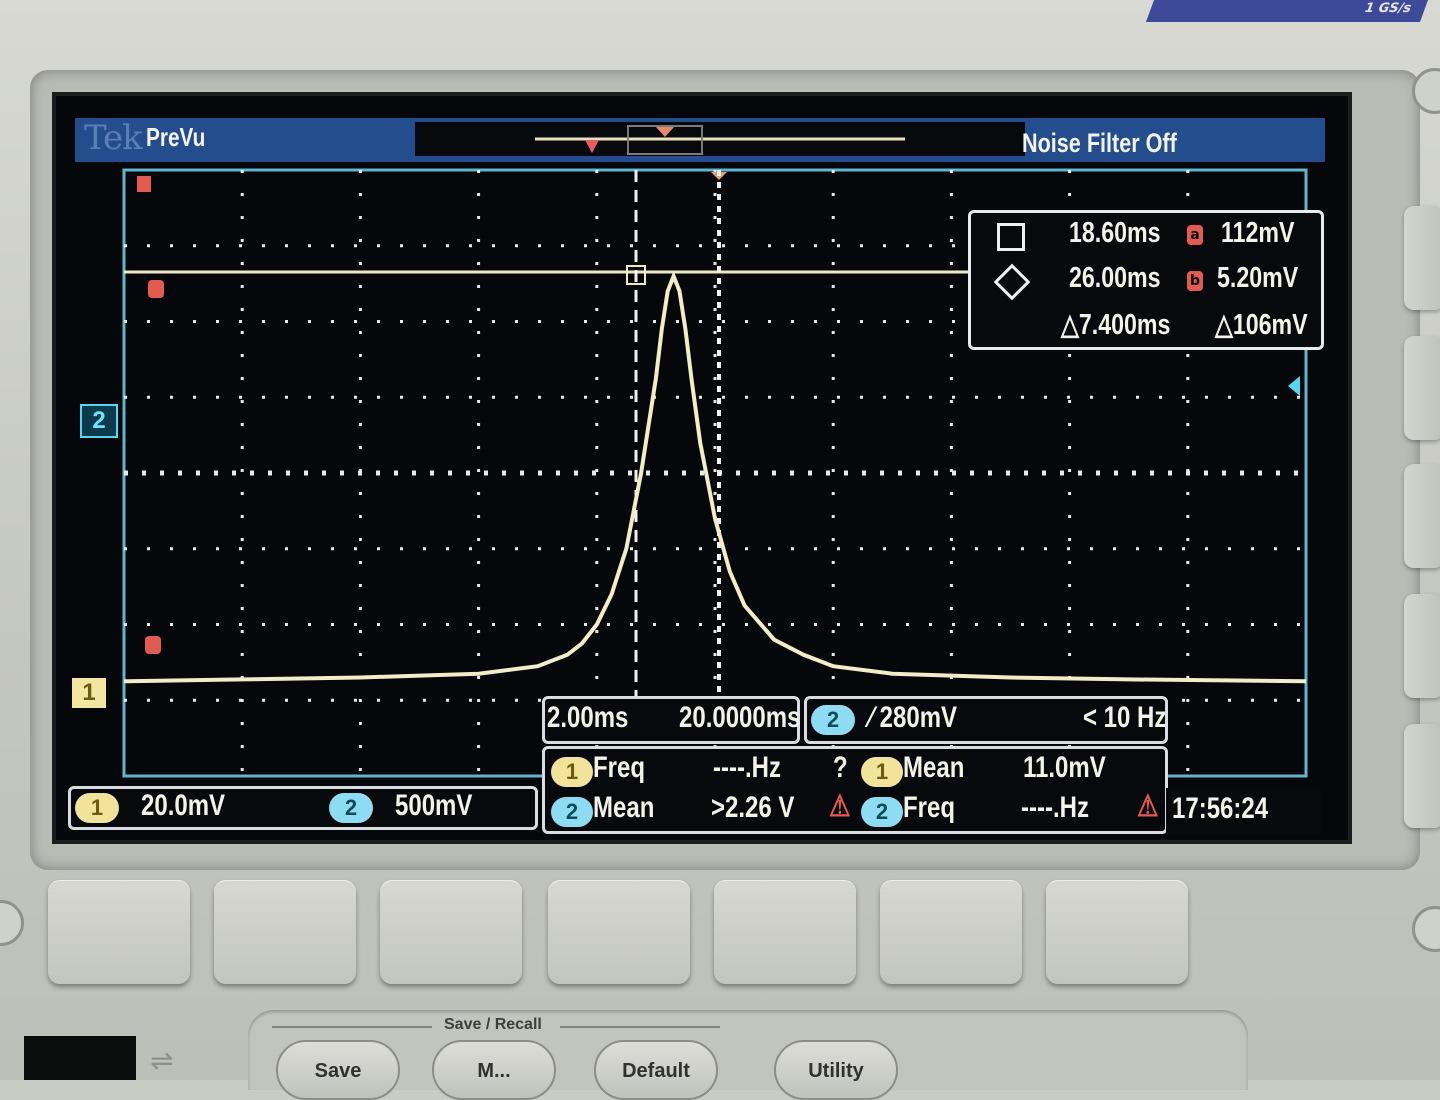 Image resolution: width=1440 pixels, height=1100 pixels. Describe the element at coordinates (1258, 278) in the screenshot. I see `cursor-b-volt: 5.20mV` at that location.